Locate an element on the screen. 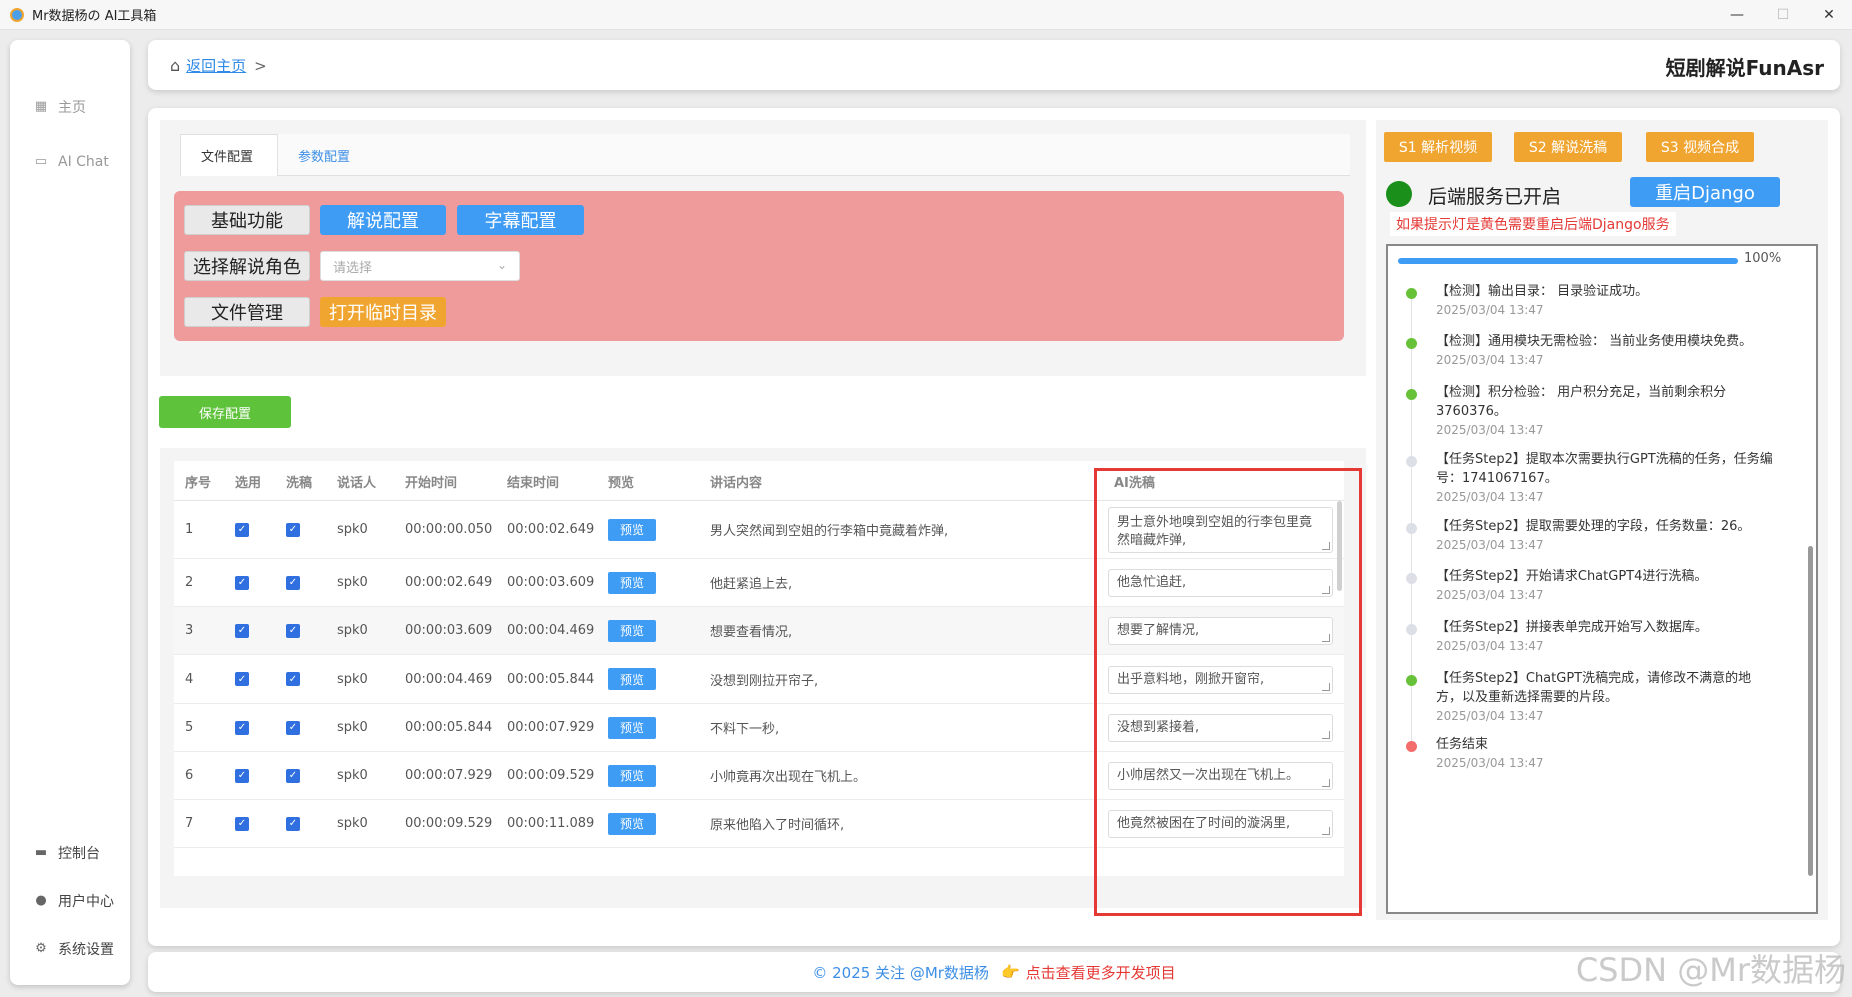  close-icon: ✕ is located at coordinates (1829, 15).